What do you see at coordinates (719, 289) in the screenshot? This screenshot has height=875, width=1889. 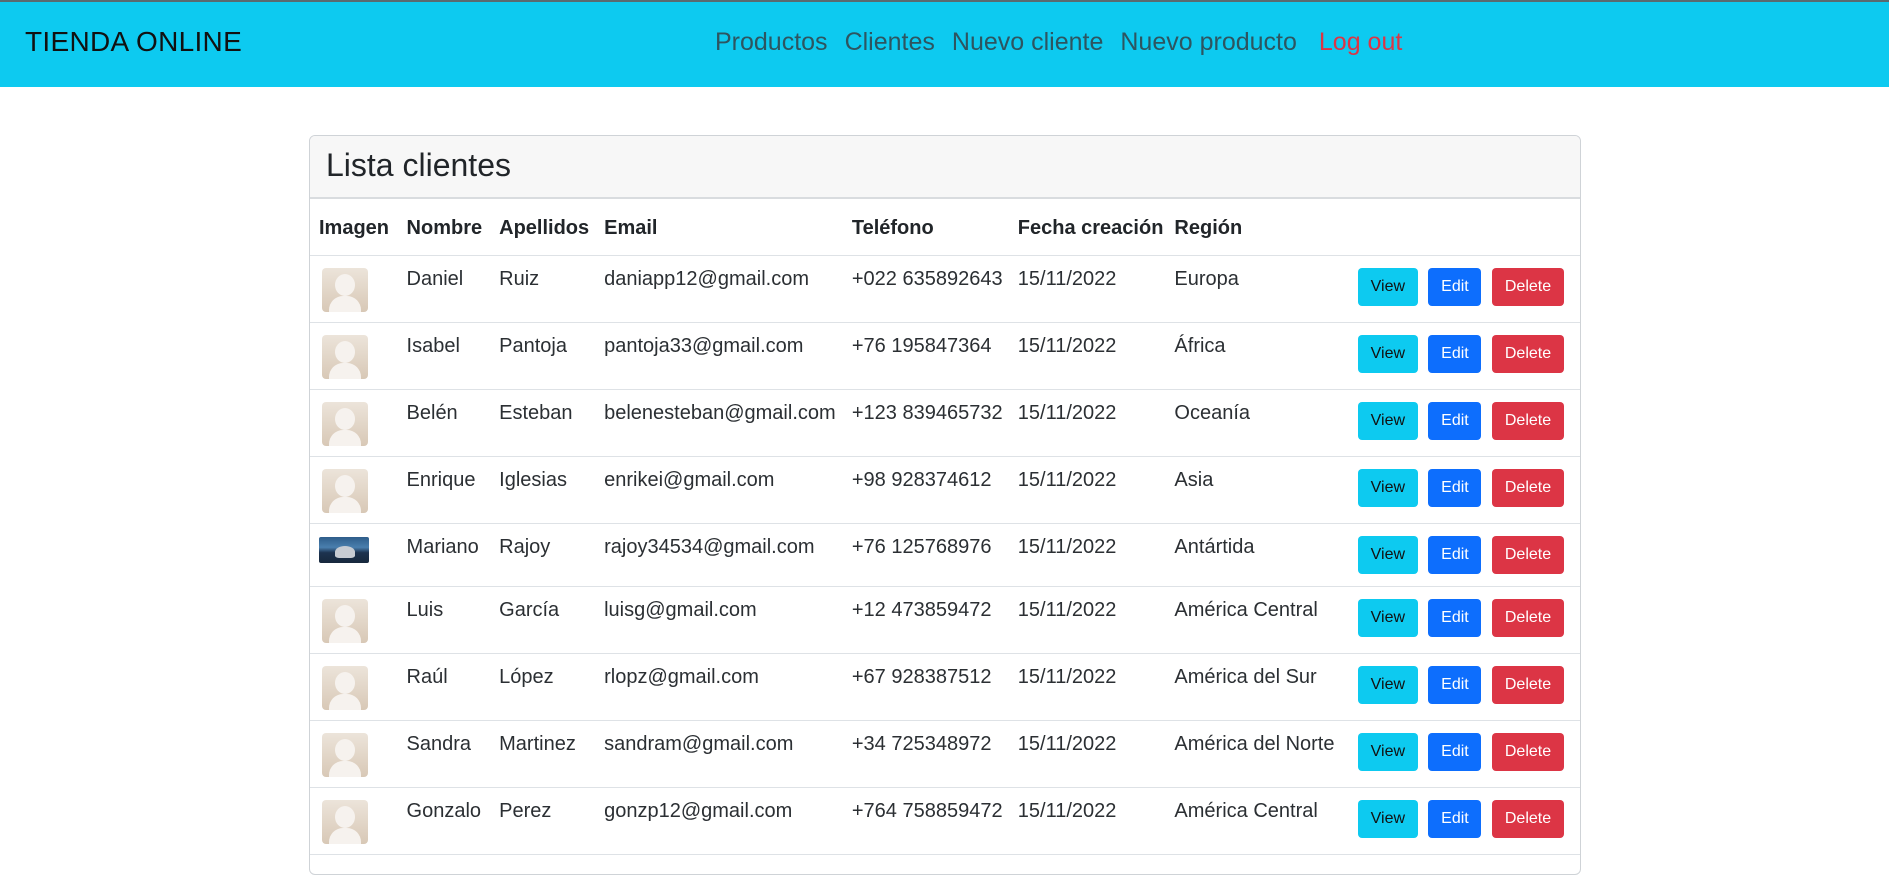 I see `cell-email: daniapp12@gmail.com` at bounding box center [719, 289].